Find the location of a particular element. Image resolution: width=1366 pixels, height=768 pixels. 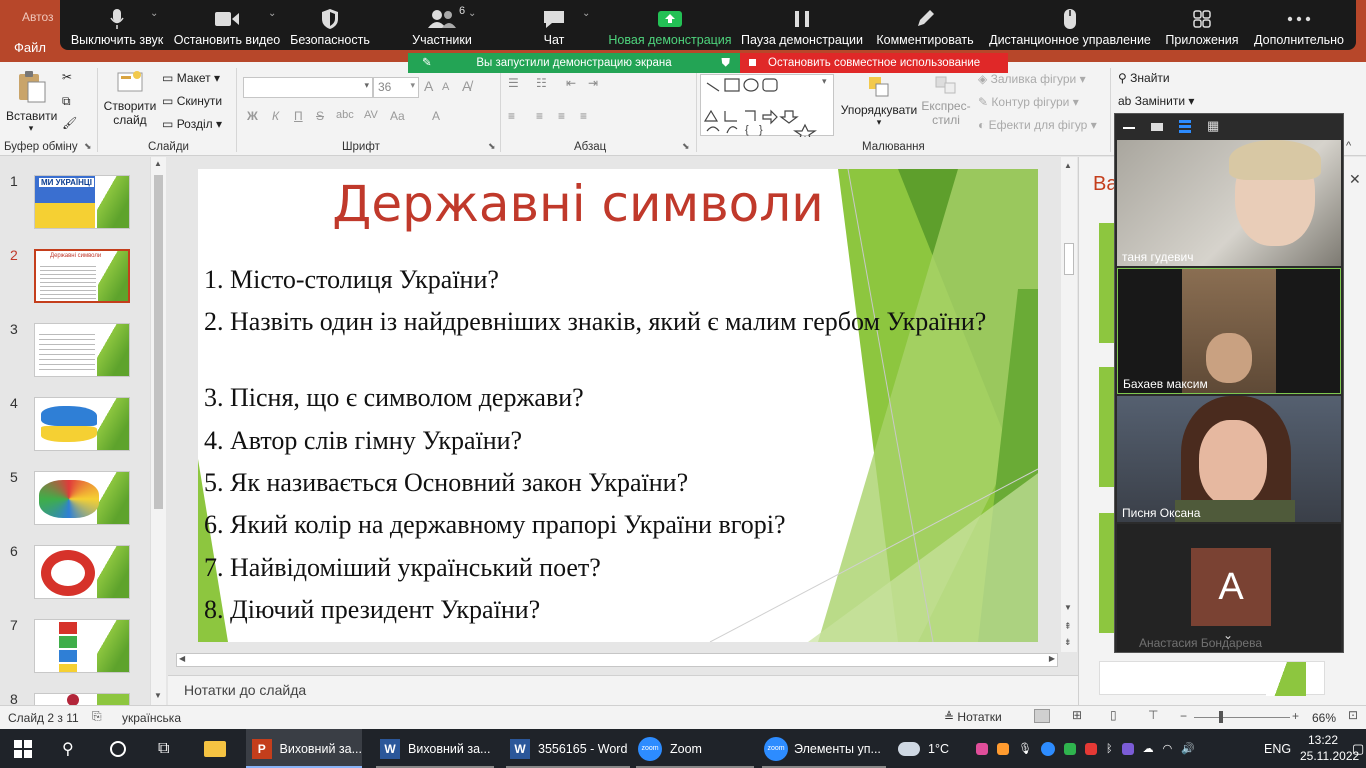

clear-format-icon: A̸ is located at coordinates (466, 86).